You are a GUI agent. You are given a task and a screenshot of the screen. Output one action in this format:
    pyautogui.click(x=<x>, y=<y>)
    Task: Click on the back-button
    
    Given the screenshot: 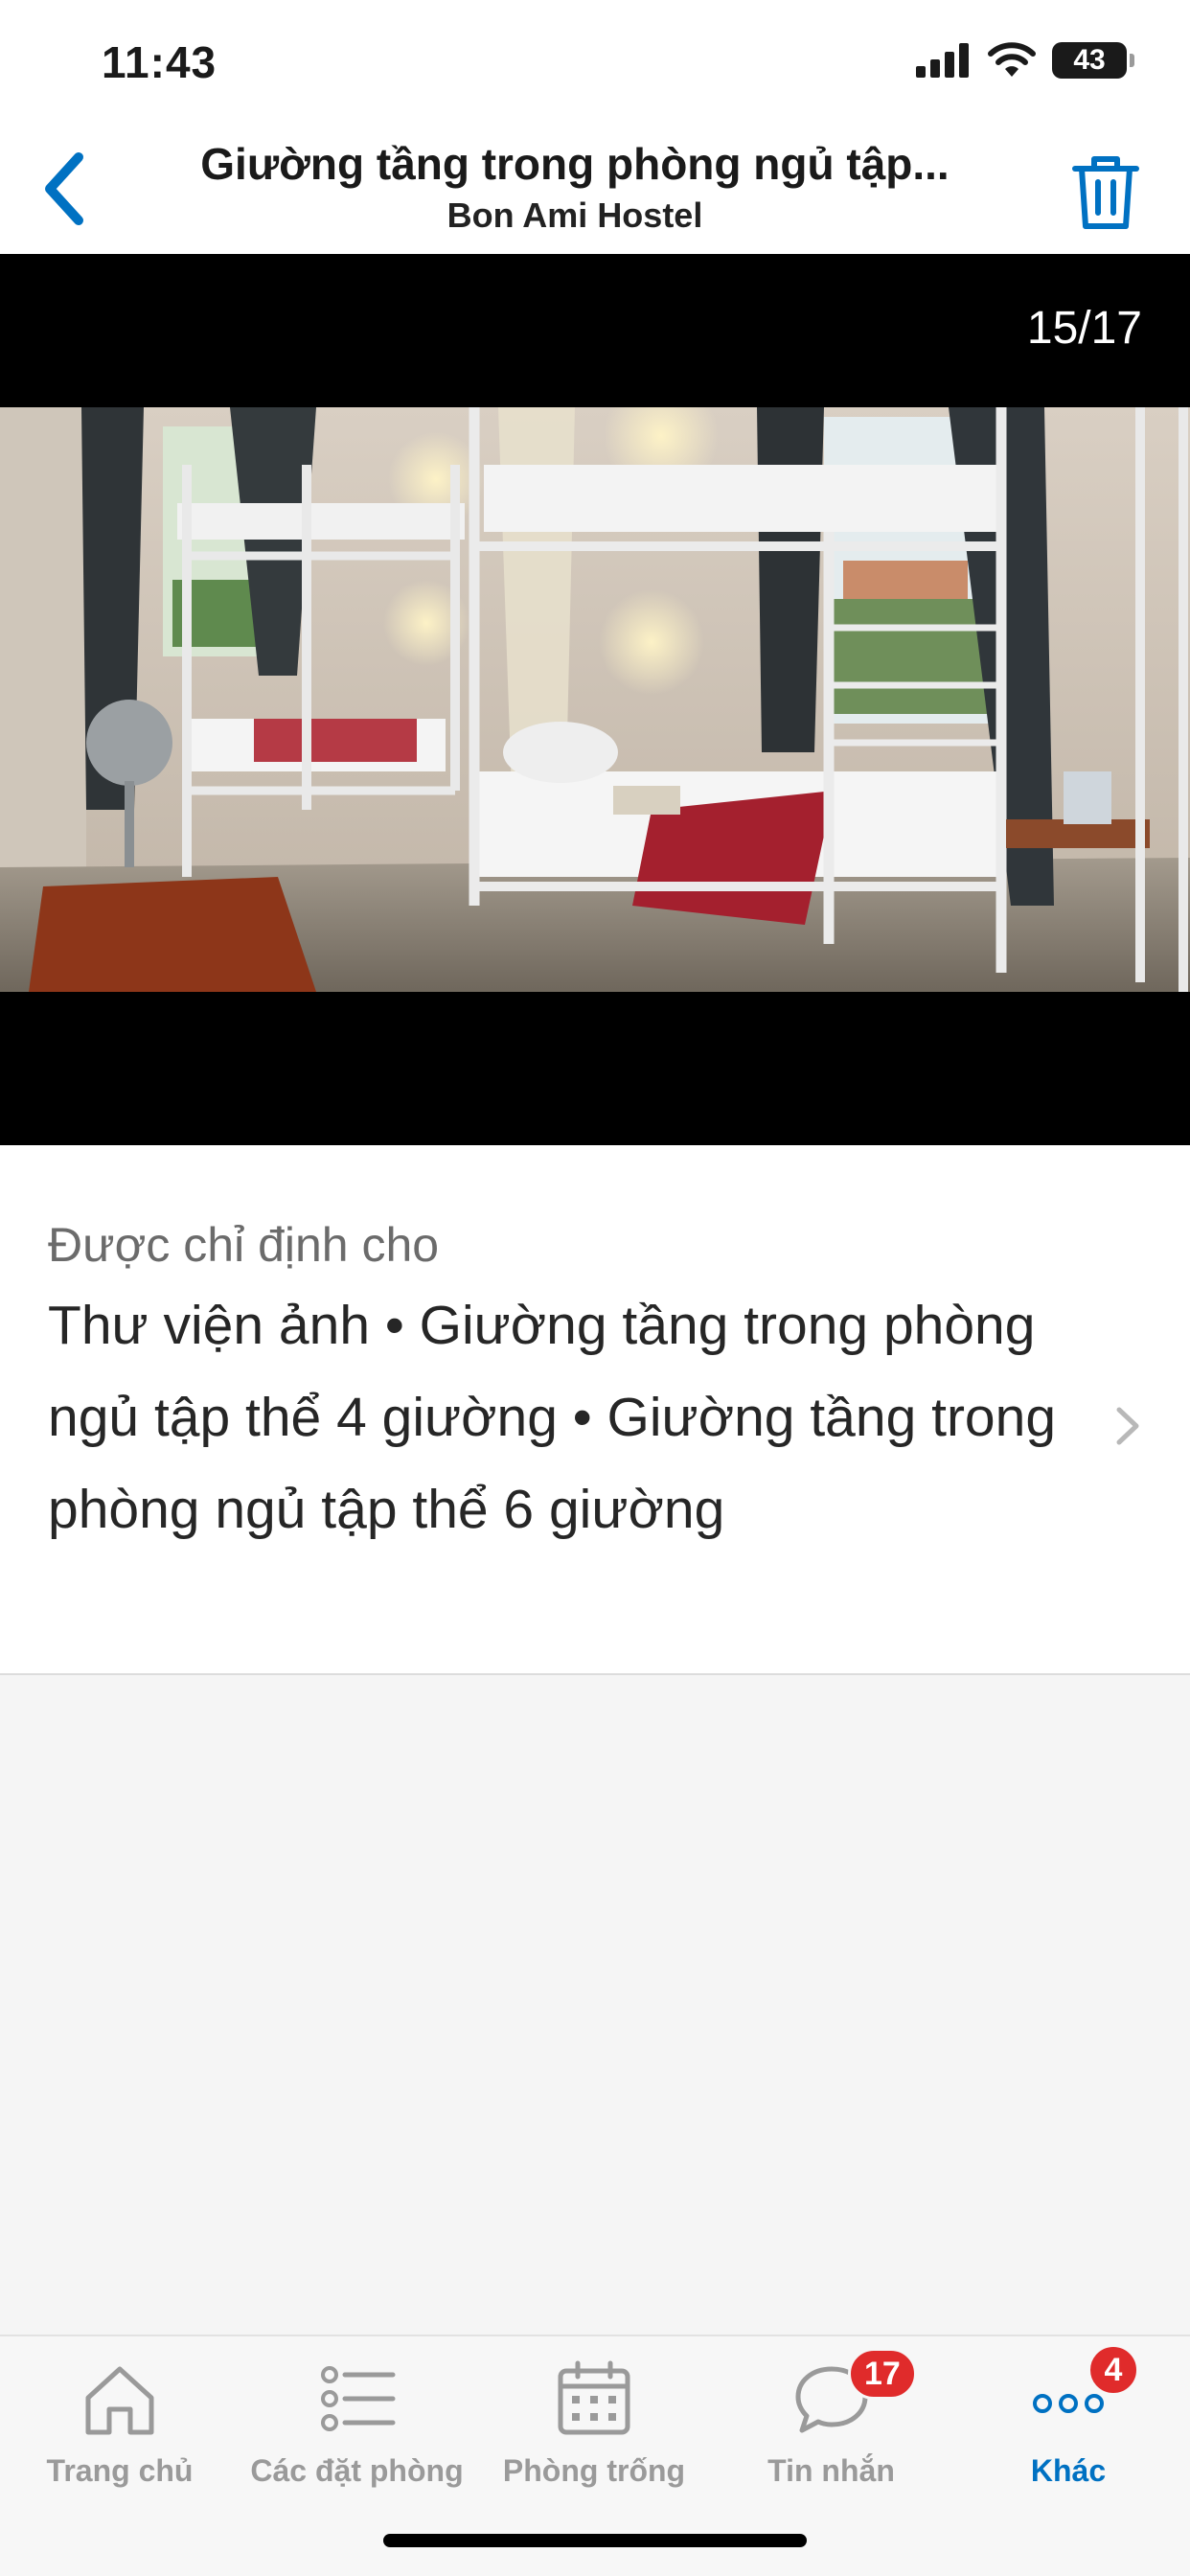 What is the action you would take?
    pyautogui.click(x=66, y=189)
    